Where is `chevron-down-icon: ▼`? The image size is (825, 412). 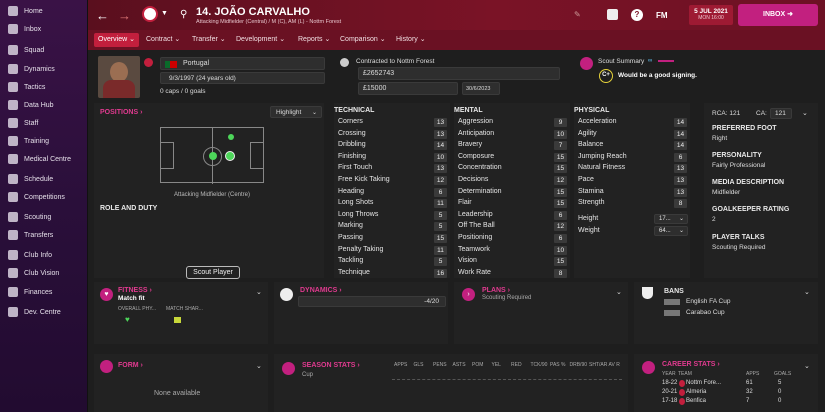
chevron-down-icon: ▼ is located at coordinates (164, 13).